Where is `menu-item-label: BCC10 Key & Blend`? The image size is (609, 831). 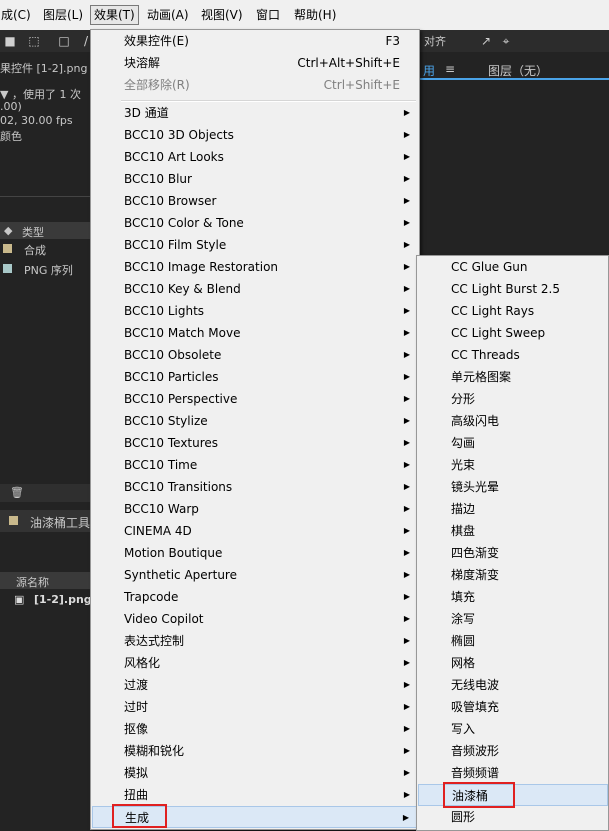
menu-item-label: BCC10 Key & Blend is located at coordinates (182, 289).